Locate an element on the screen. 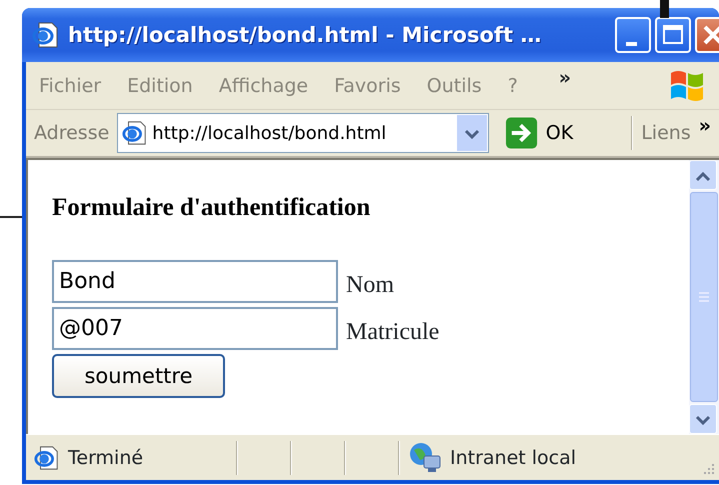 This screenshot has height=485, width=719. page-icon is located at coordinates (47, 457).